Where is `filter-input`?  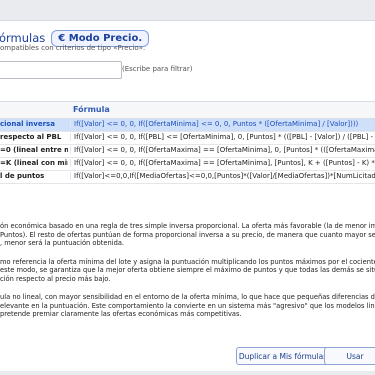
filter-input is located at coordinates (61, 70).